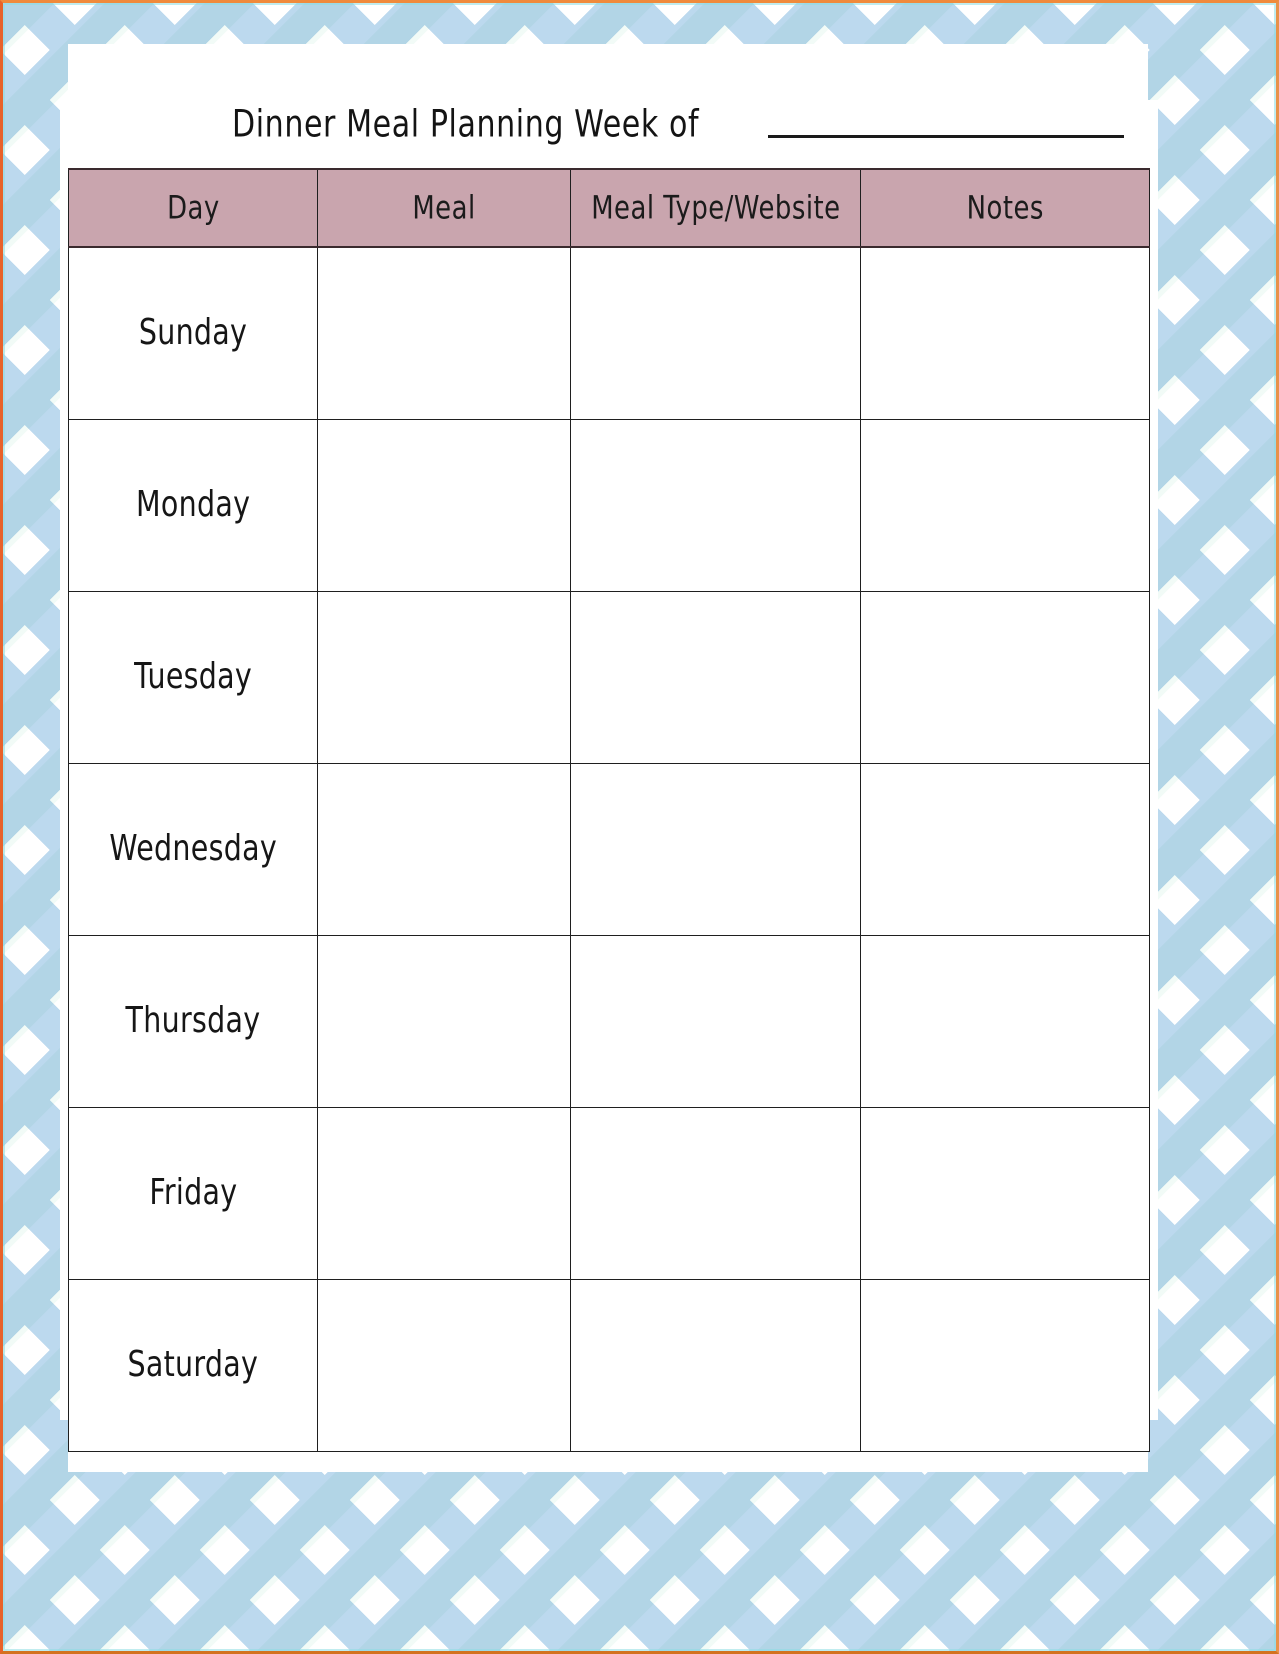 The height and width of the screenshot is (1654, 1279). I want to click on type-cell-wednesday, so click(715, 849).